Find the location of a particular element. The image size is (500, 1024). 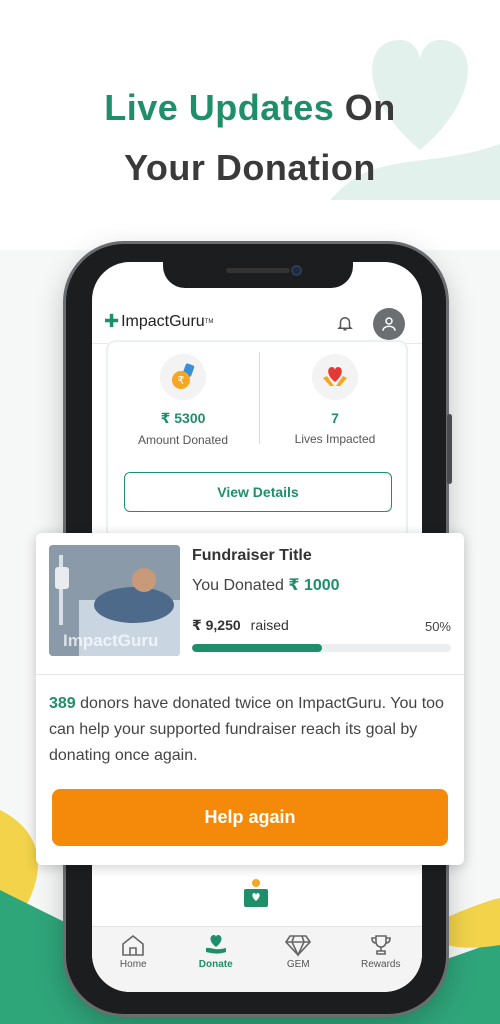

bottom-navigation: Home Donate GEM Rewards is located at coordinates (257, 959).